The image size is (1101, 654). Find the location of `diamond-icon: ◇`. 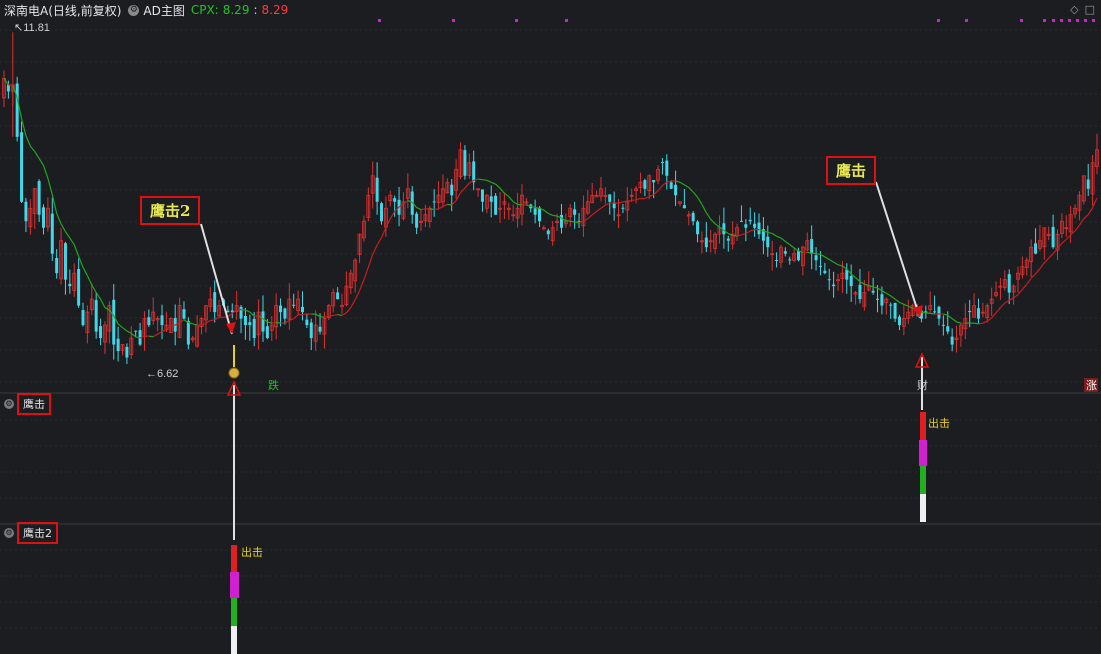

diamond-icon: ◇ is located at coordinates (1074, 9).